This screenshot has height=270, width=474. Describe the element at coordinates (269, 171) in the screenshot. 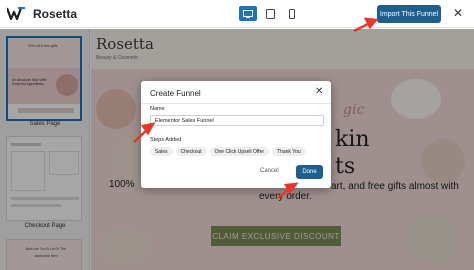

I see `cancel-button: Cancel` at that location.